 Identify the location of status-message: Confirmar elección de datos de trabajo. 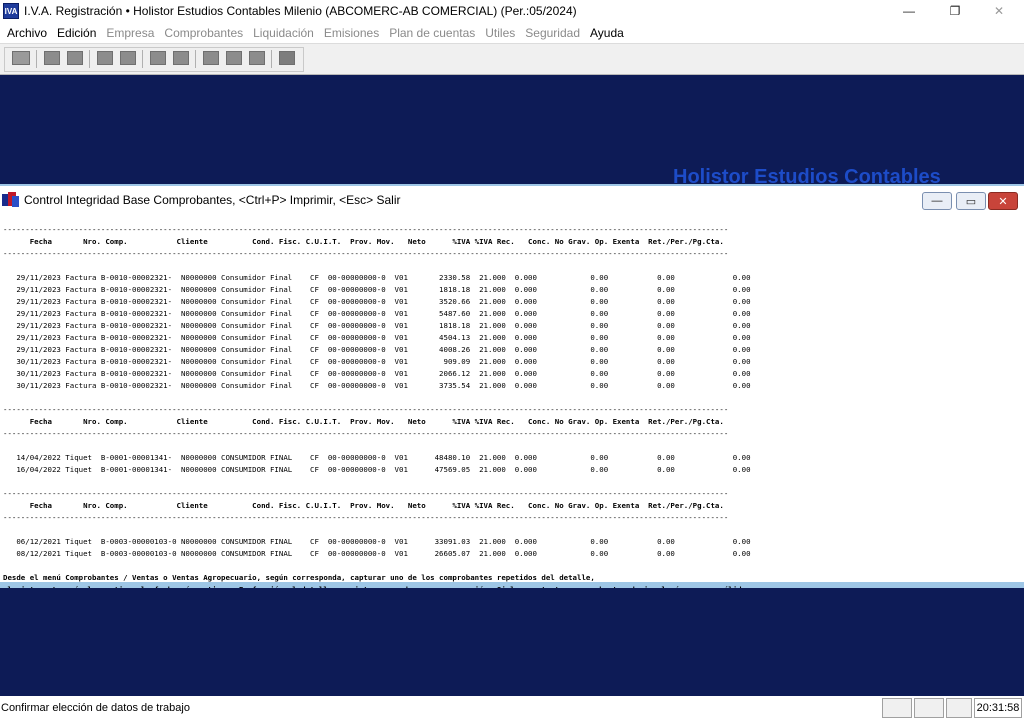
(95, 708).